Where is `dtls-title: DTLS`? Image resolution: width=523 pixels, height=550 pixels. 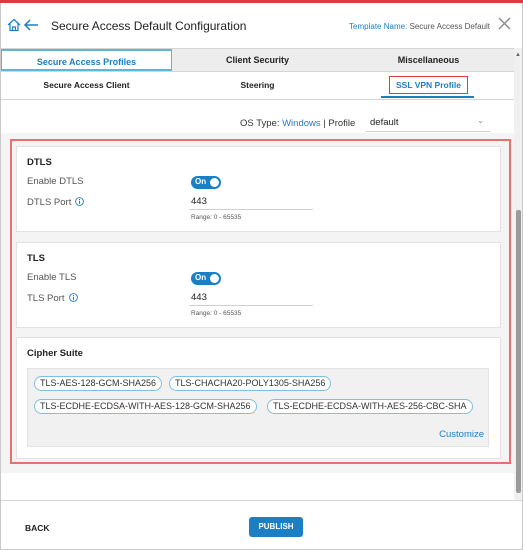
dtls-title: DTLS is located at coordinates (39, 162).